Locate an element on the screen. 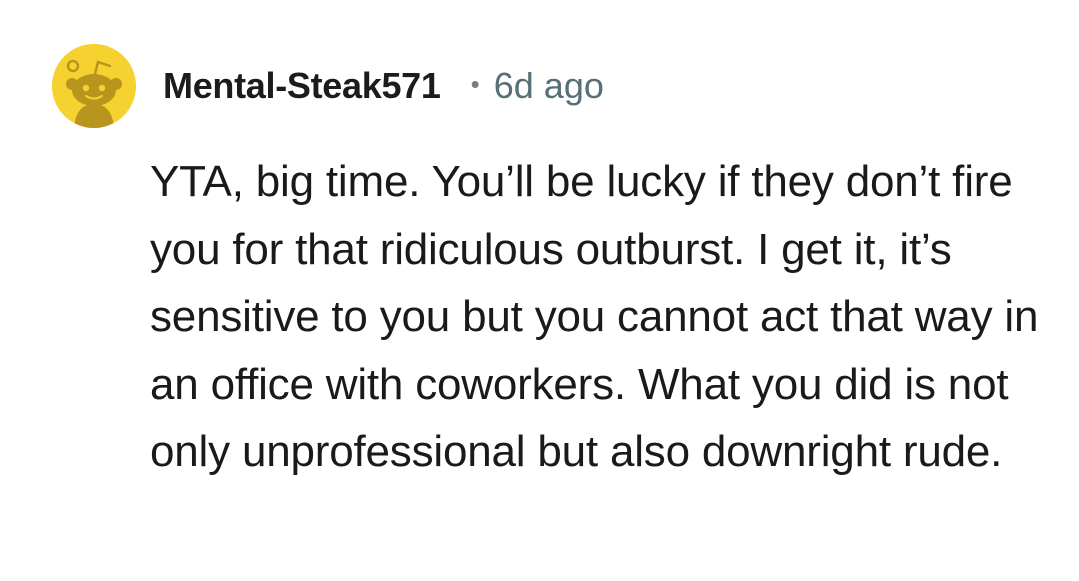 This screenshot has width=1079, height=581. comment-timestamp: 6d ago is located at coordinates (549, 86).